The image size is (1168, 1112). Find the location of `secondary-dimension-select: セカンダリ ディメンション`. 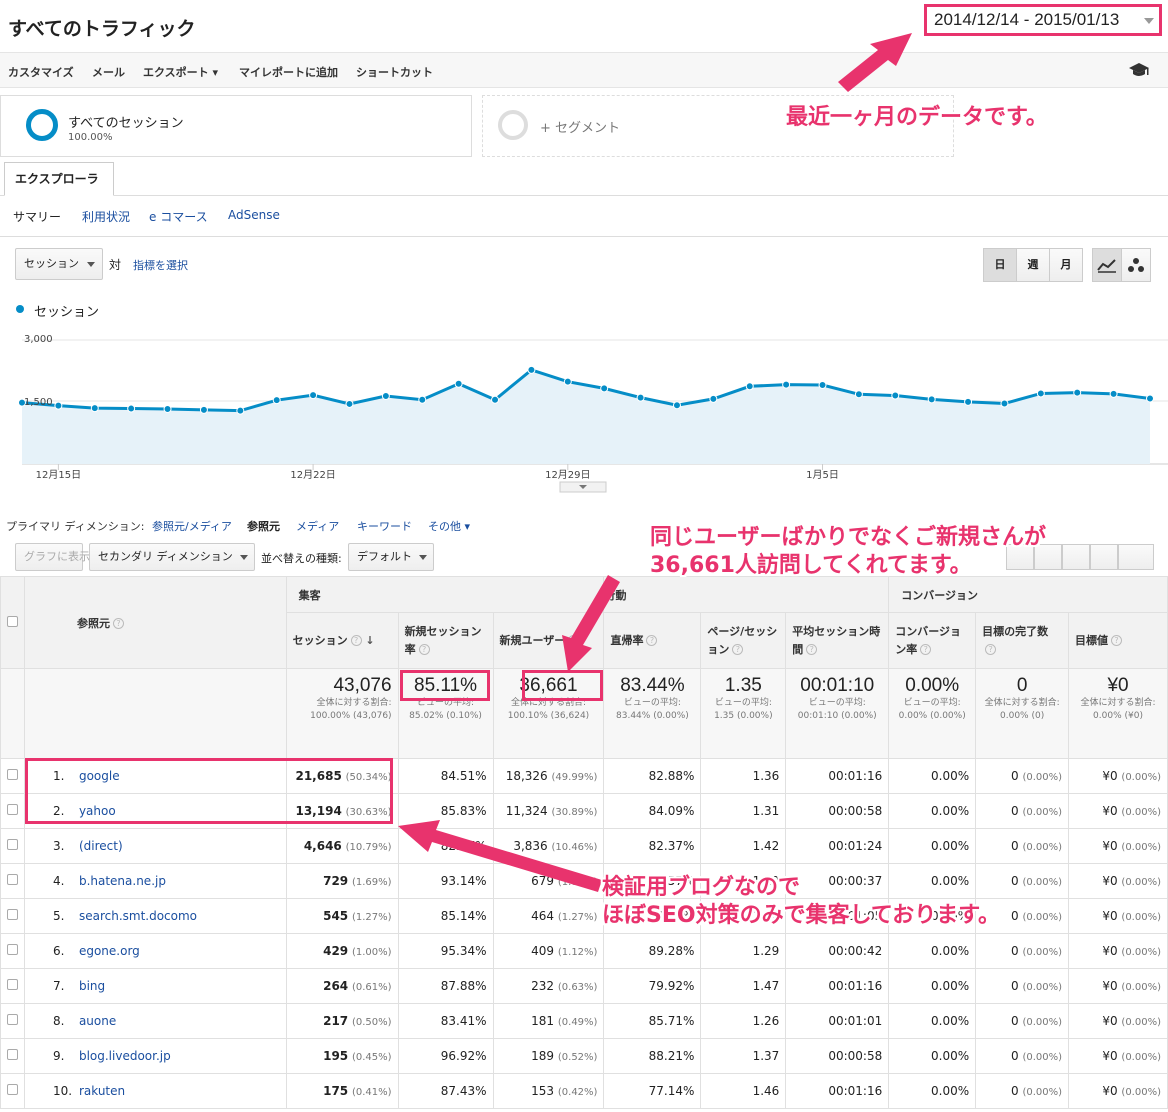

secondary-dimension-select: セカンダリ ディメンション is located at coordinates (172, 557).